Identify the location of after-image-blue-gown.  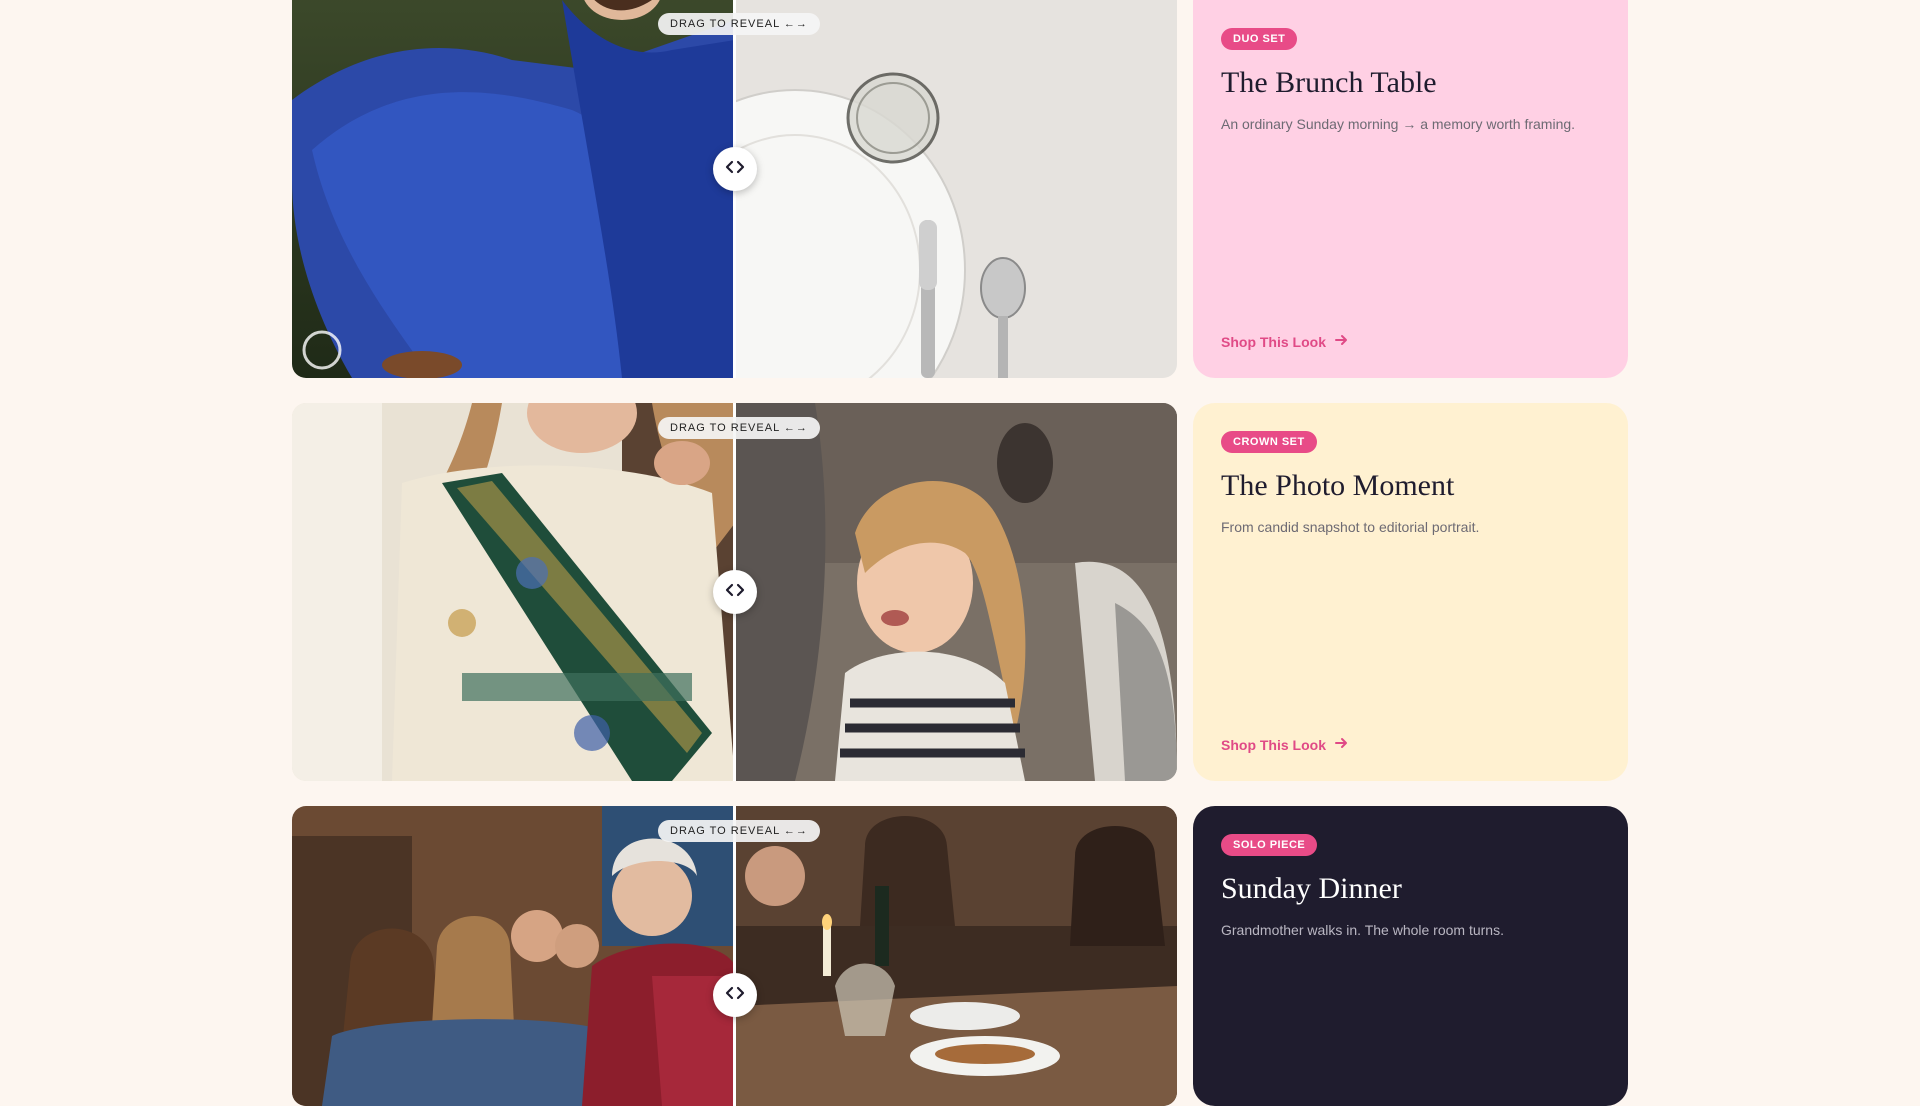
(513, 189).